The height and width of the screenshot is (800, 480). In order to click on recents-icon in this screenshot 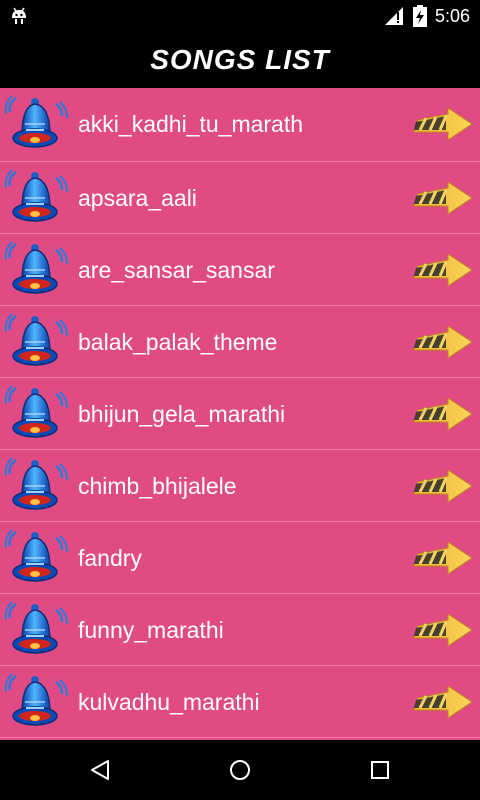, I will do `click(380, 770)`.